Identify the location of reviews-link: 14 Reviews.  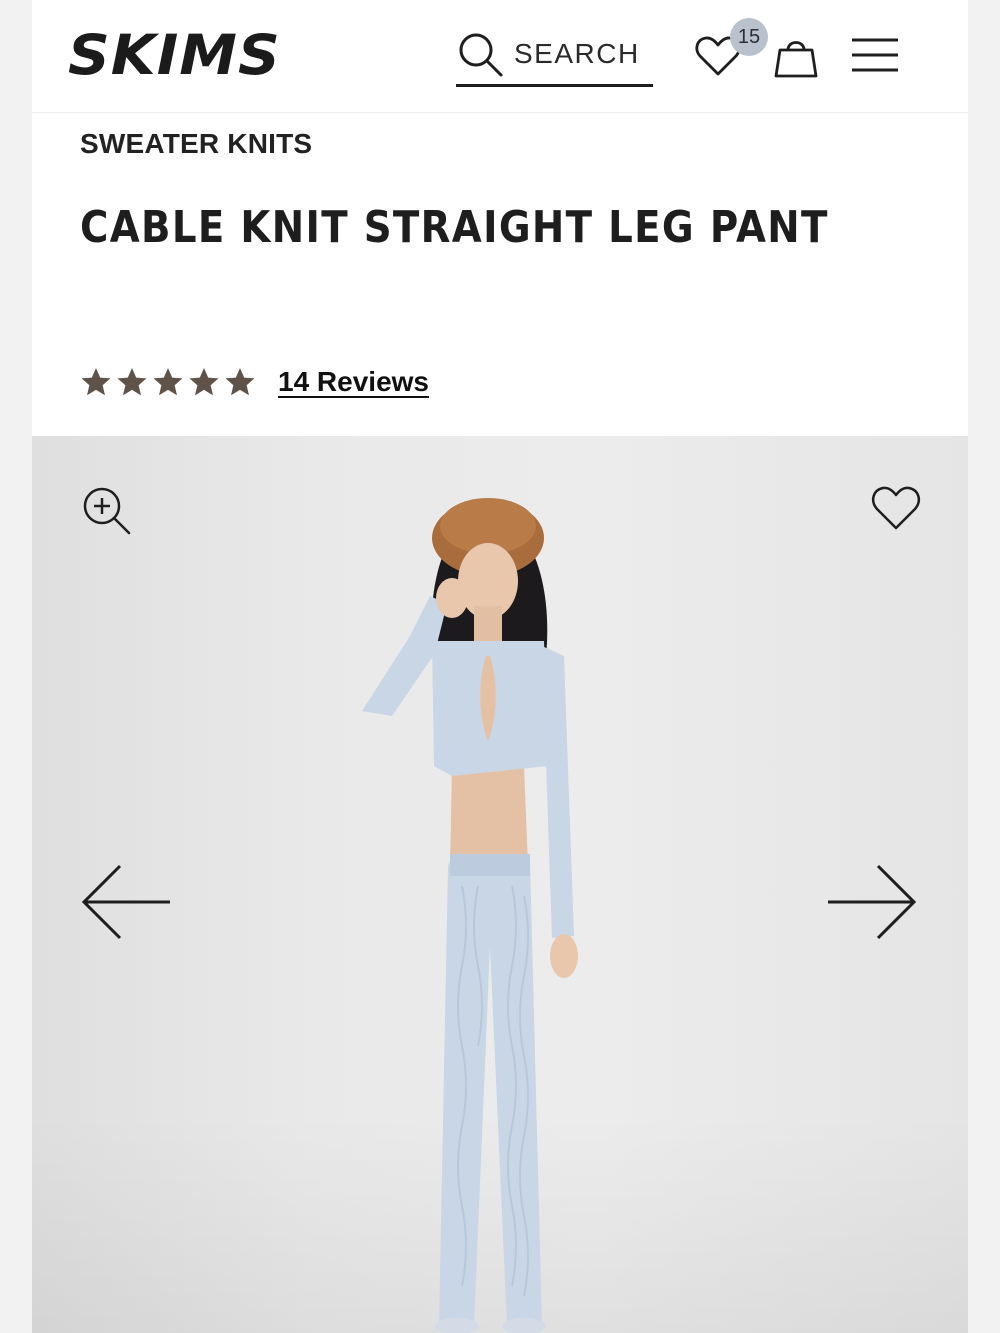
(353, 382).